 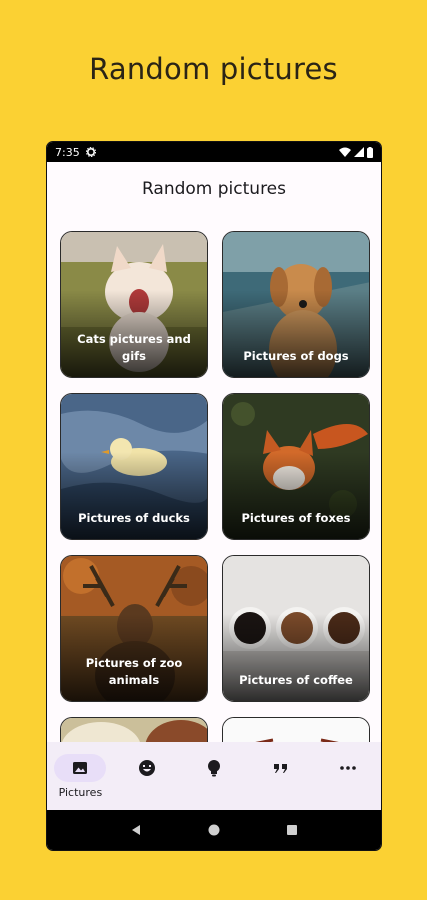 What do you see at coordinates (296, 628) in the screenshot?
I see `card-coffee: Pictures of coffee` at bounding box center [296, 628].